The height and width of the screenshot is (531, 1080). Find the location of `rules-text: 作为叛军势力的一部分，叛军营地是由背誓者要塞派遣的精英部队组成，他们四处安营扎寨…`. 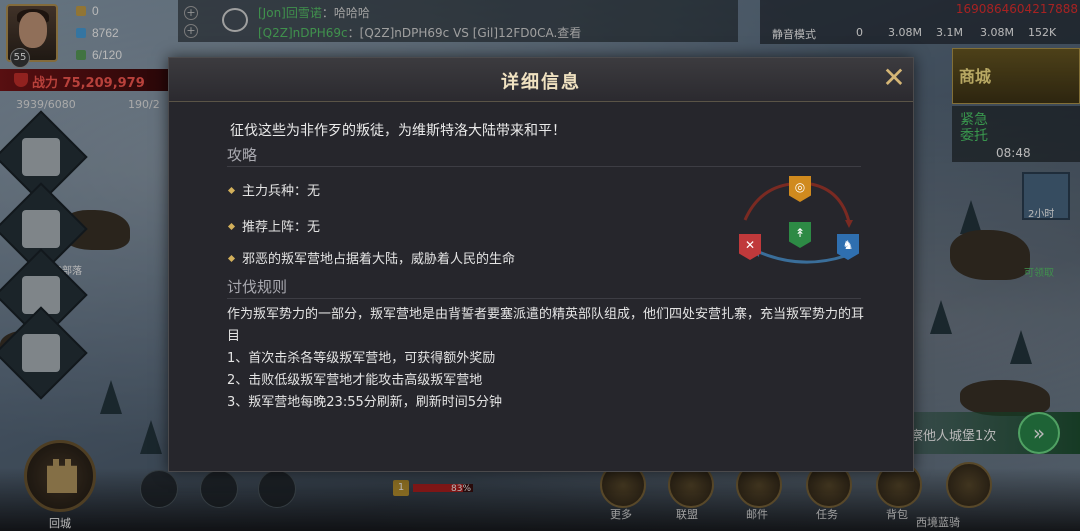

rules-text: 作为叛军势力的一部分，叛军营地是由背誓者要塞派遣的精英部队组成，他们四处安营扎寨… is located at coordinates (547, 359).